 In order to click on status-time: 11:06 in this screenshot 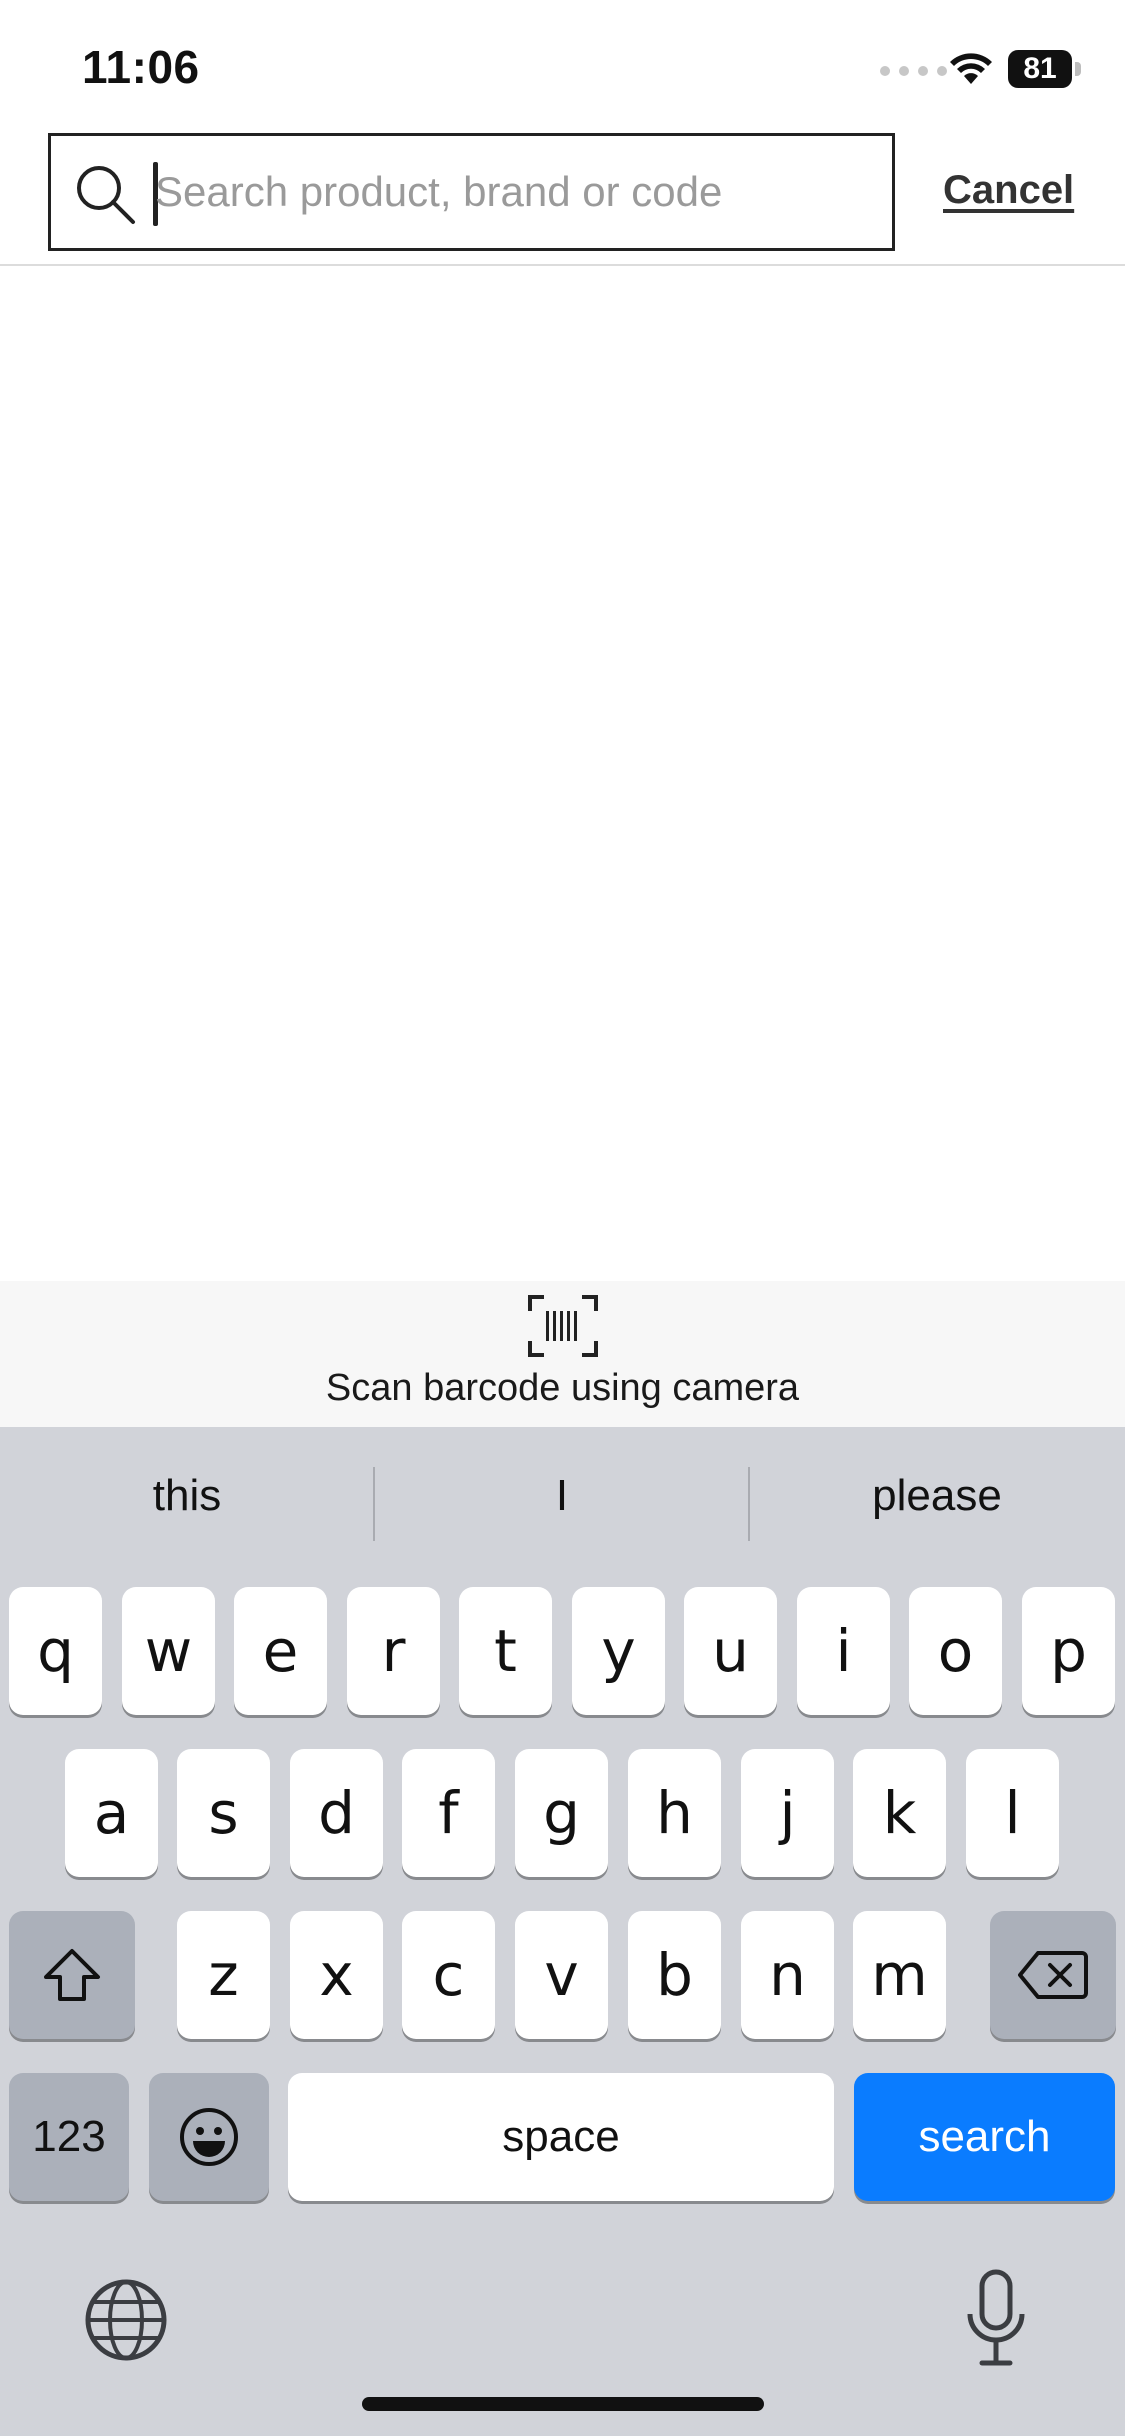, I will do `click(141, 67)`.